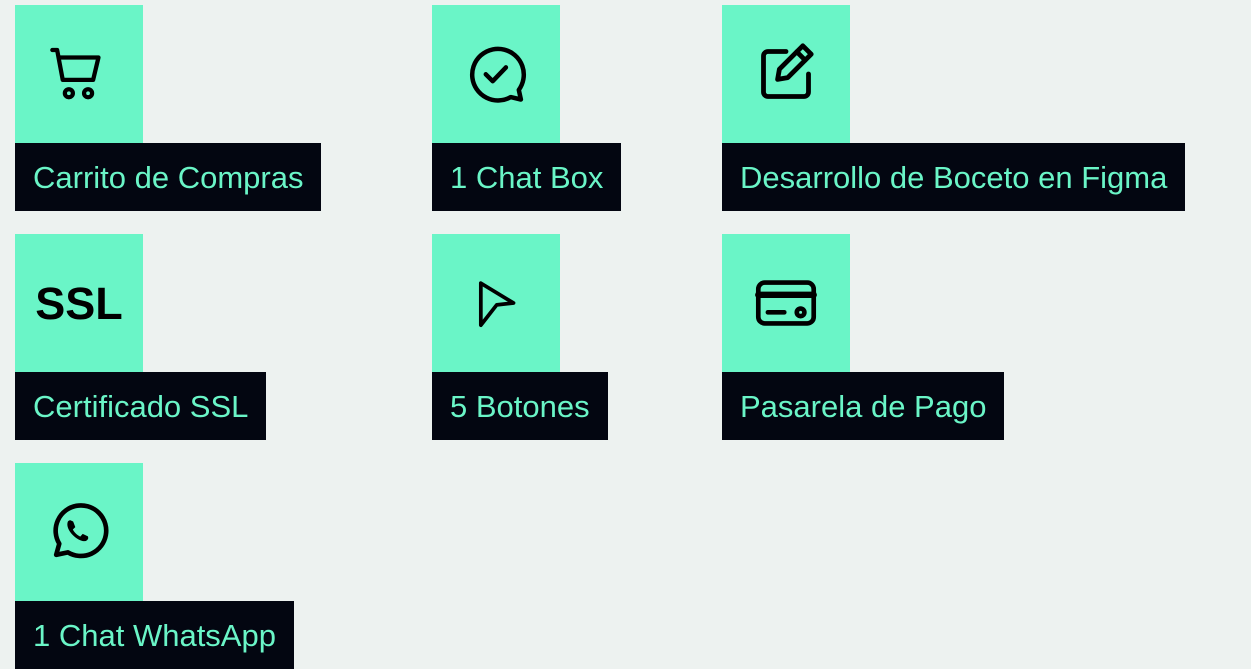  I want to click on cursor-icon, so click(497, 304).